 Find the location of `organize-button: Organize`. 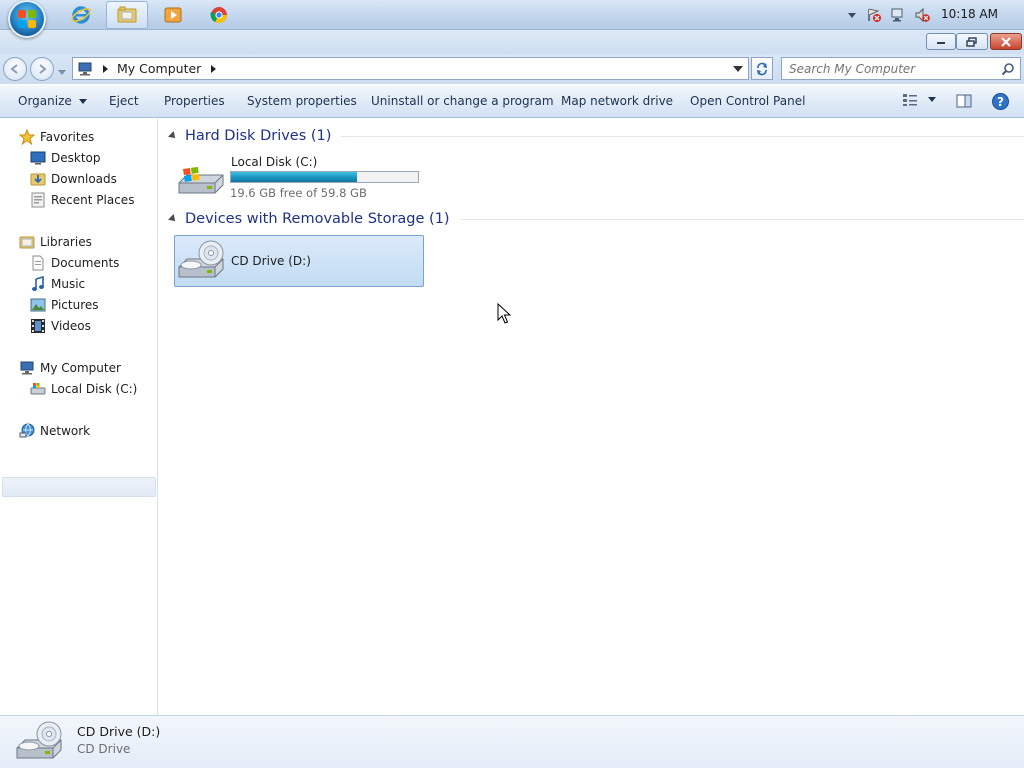

organize-button: Organize is located at coordinates (52, 101).